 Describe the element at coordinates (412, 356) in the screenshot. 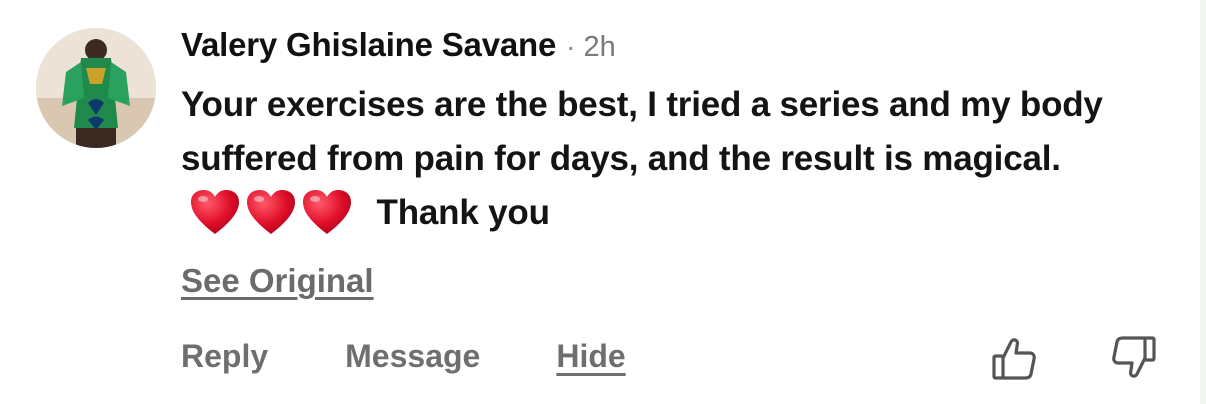

I see `message-button: Message` at that location.